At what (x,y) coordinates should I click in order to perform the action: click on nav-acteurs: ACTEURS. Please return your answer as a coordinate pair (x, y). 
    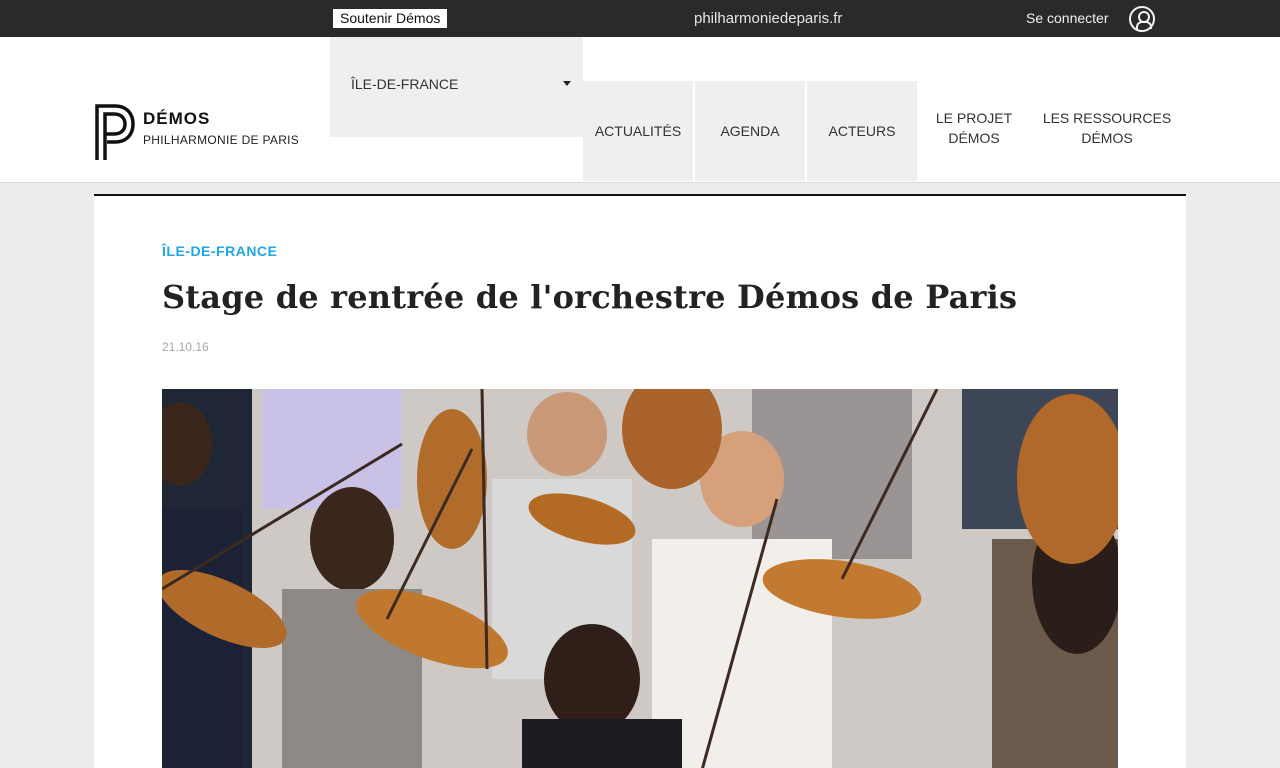
    Looking at the image, I should click on (862, 131).